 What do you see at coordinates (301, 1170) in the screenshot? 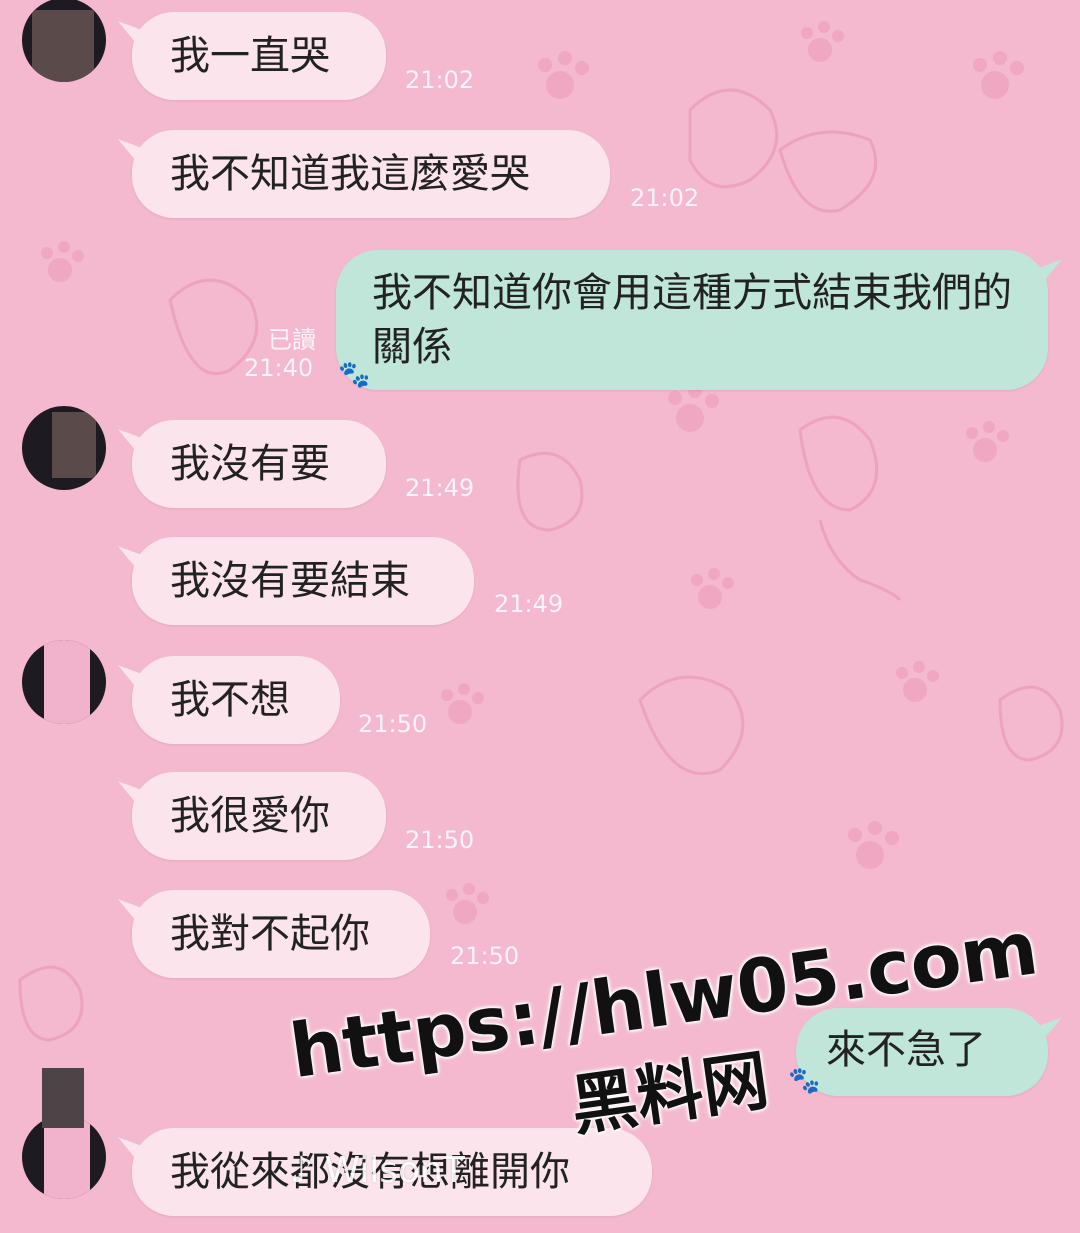
I see `tiktok-icon: ♪` at bounding box center [301, 1170].